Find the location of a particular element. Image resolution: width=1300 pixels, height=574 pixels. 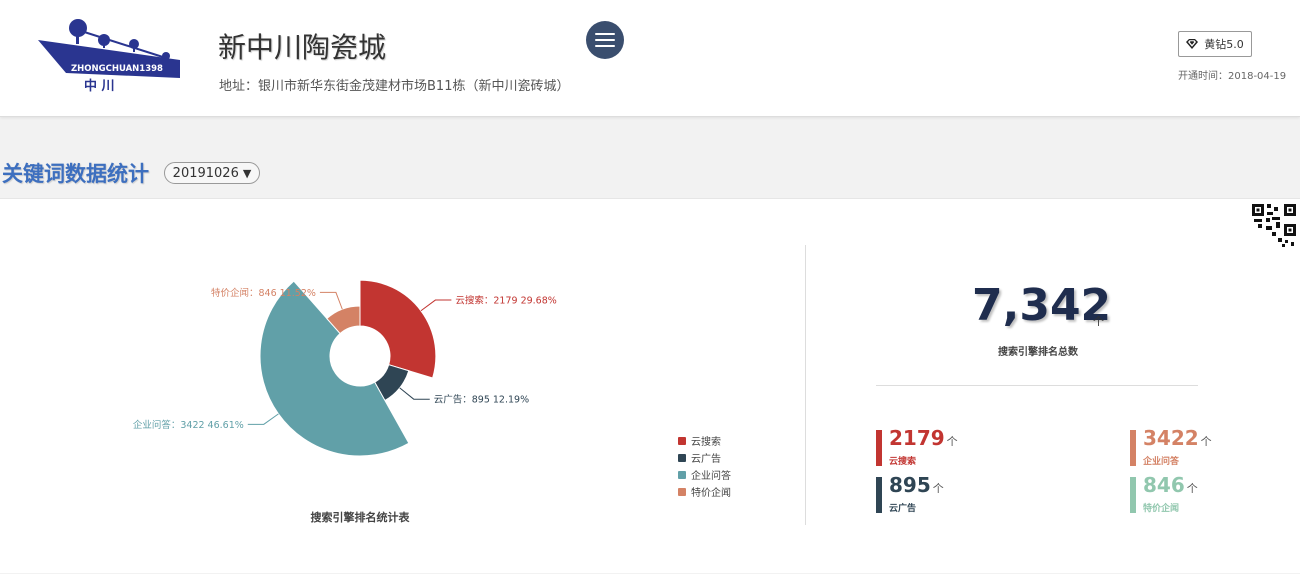

legend-item: 云搜索 is located at coordinates (704, 440).